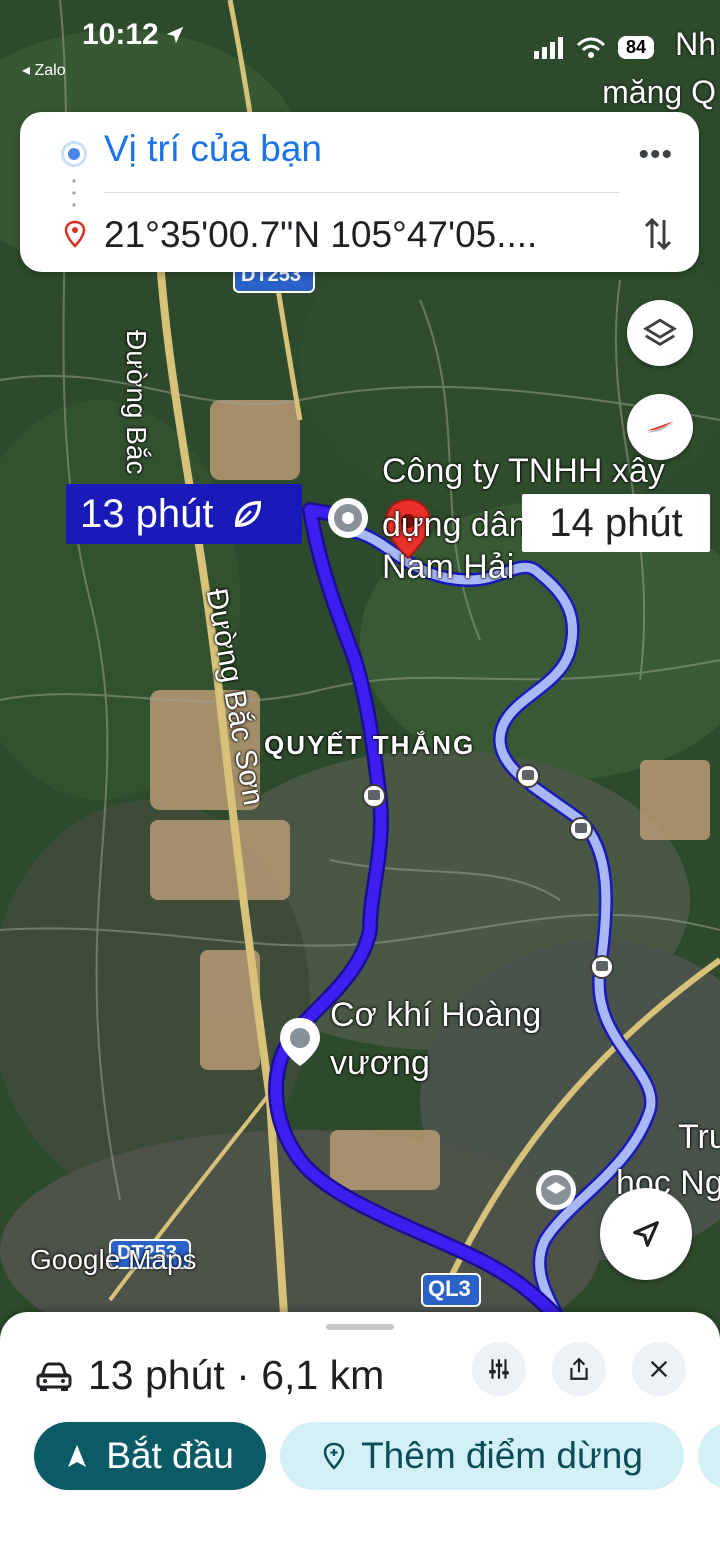 This screenshot has width=720, height=1560. What do you see at coordinates (175, 35) in the screenshot?
I see `location-arrow-icon` at bounding box center [175, 35].